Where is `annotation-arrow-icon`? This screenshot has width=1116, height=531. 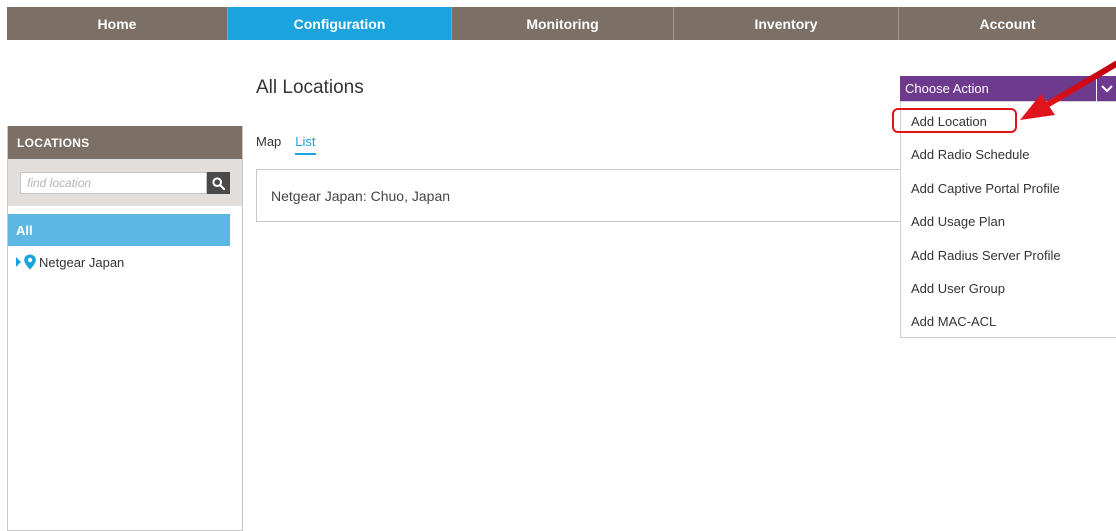
annotation-arrow-icon is located at coordinates (1068, 90).